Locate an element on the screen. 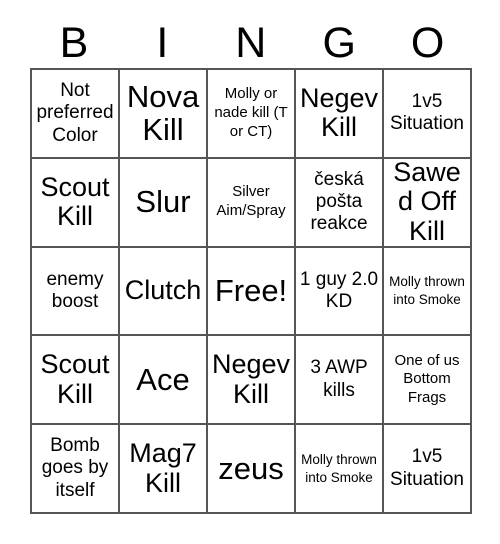 This screenshot has width=500, height=544. bingo-cell-r1c1: Not preferred Color is located at coordinates (76, 114).